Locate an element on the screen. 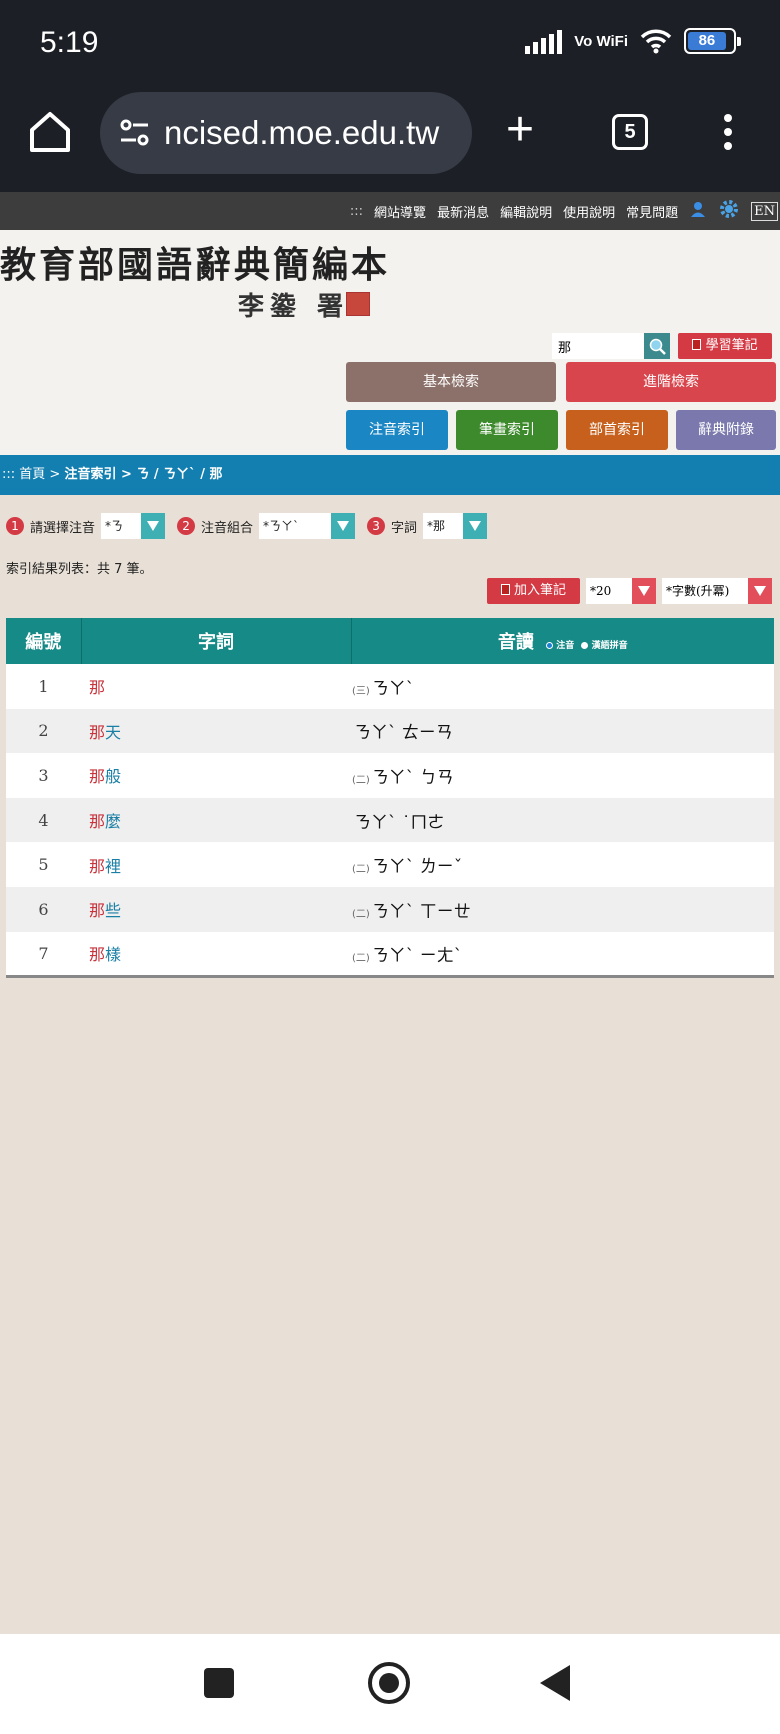  row-word: 那樣 is located at coordinates (216, 954).